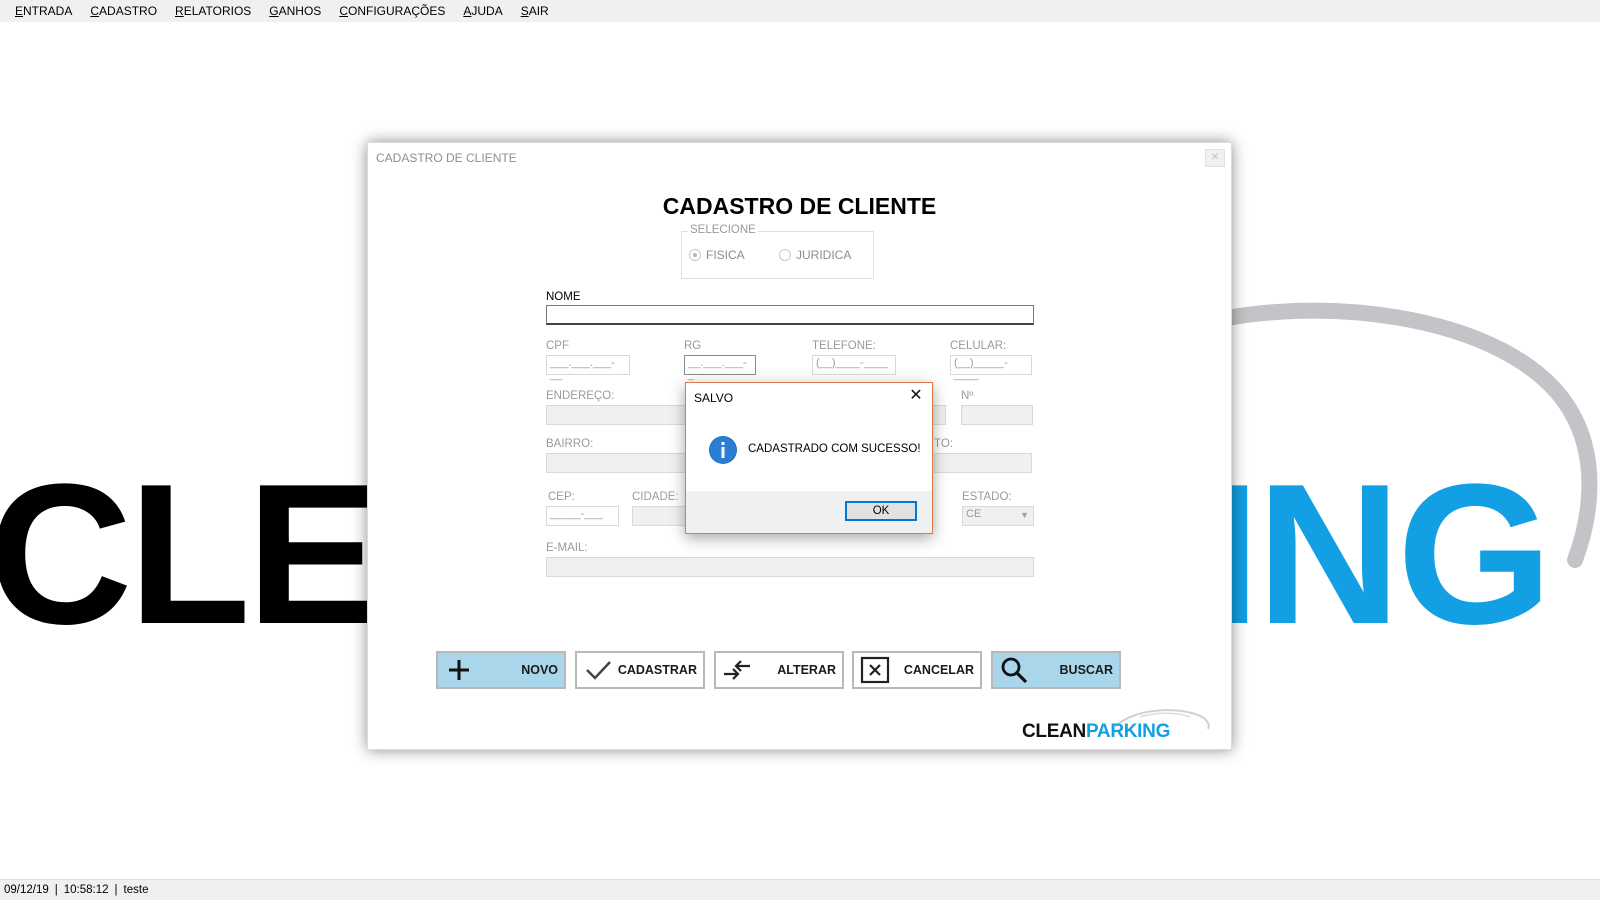 The image size is (1600, 900). I want to click on menu-cadastro: CADASTRO, so click(123, 11).